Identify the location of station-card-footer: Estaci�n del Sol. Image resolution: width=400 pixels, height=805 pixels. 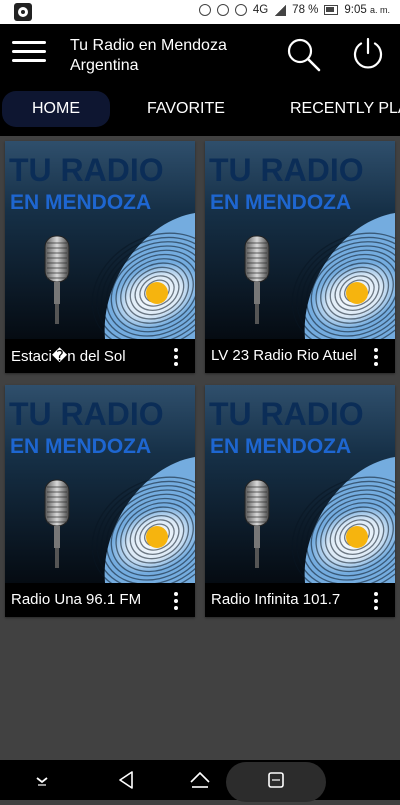
(100, 356).